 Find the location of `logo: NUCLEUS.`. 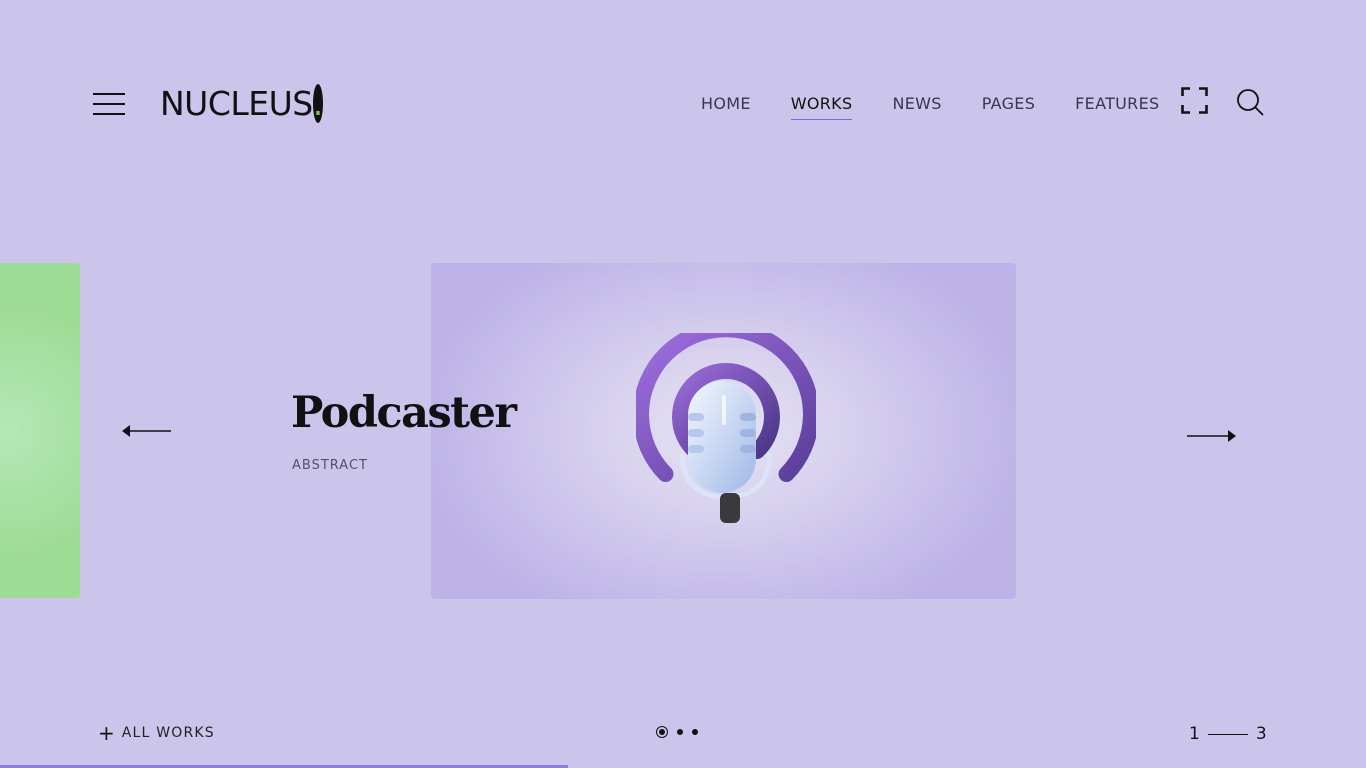

logo: NUCLEUS. is located at coordinates (241, 103).